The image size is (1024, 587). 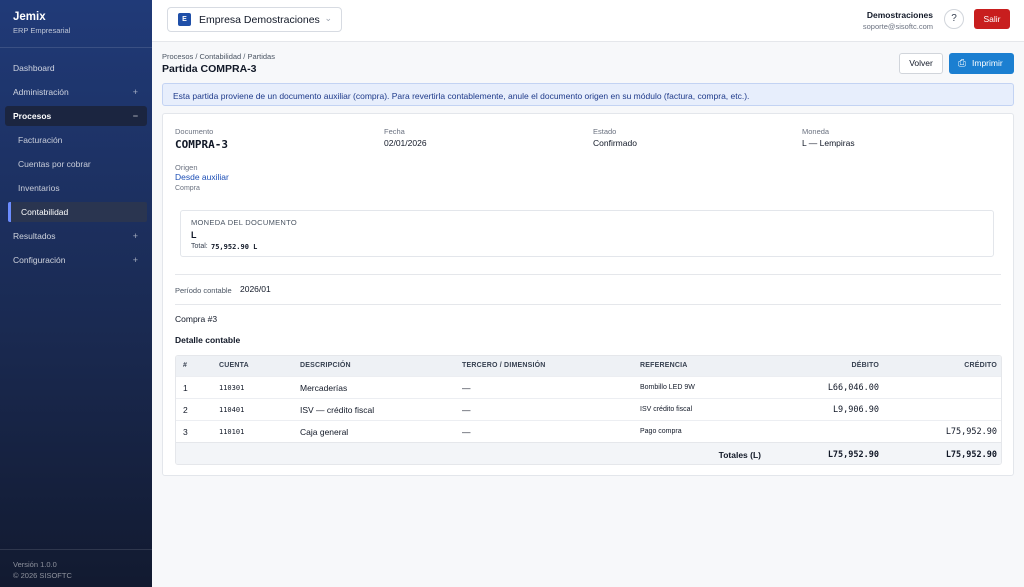 What do you see at coordinates (45, 212) in the screenshot?
I see `sidebar-item-label: Contabilidad` at bounding box center [45, 212].